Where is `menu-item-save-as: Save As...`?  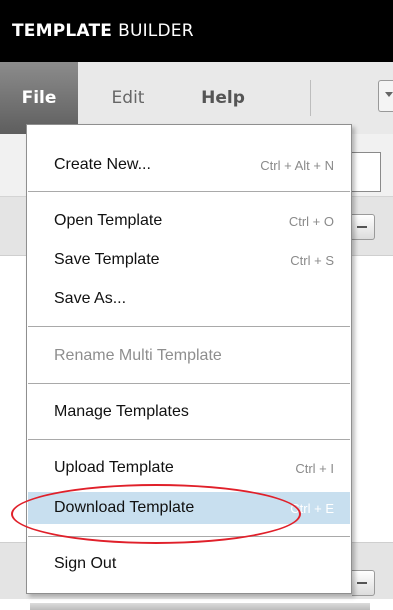 menu-item-save-as: Save As... is located at coordinates (189, 299).